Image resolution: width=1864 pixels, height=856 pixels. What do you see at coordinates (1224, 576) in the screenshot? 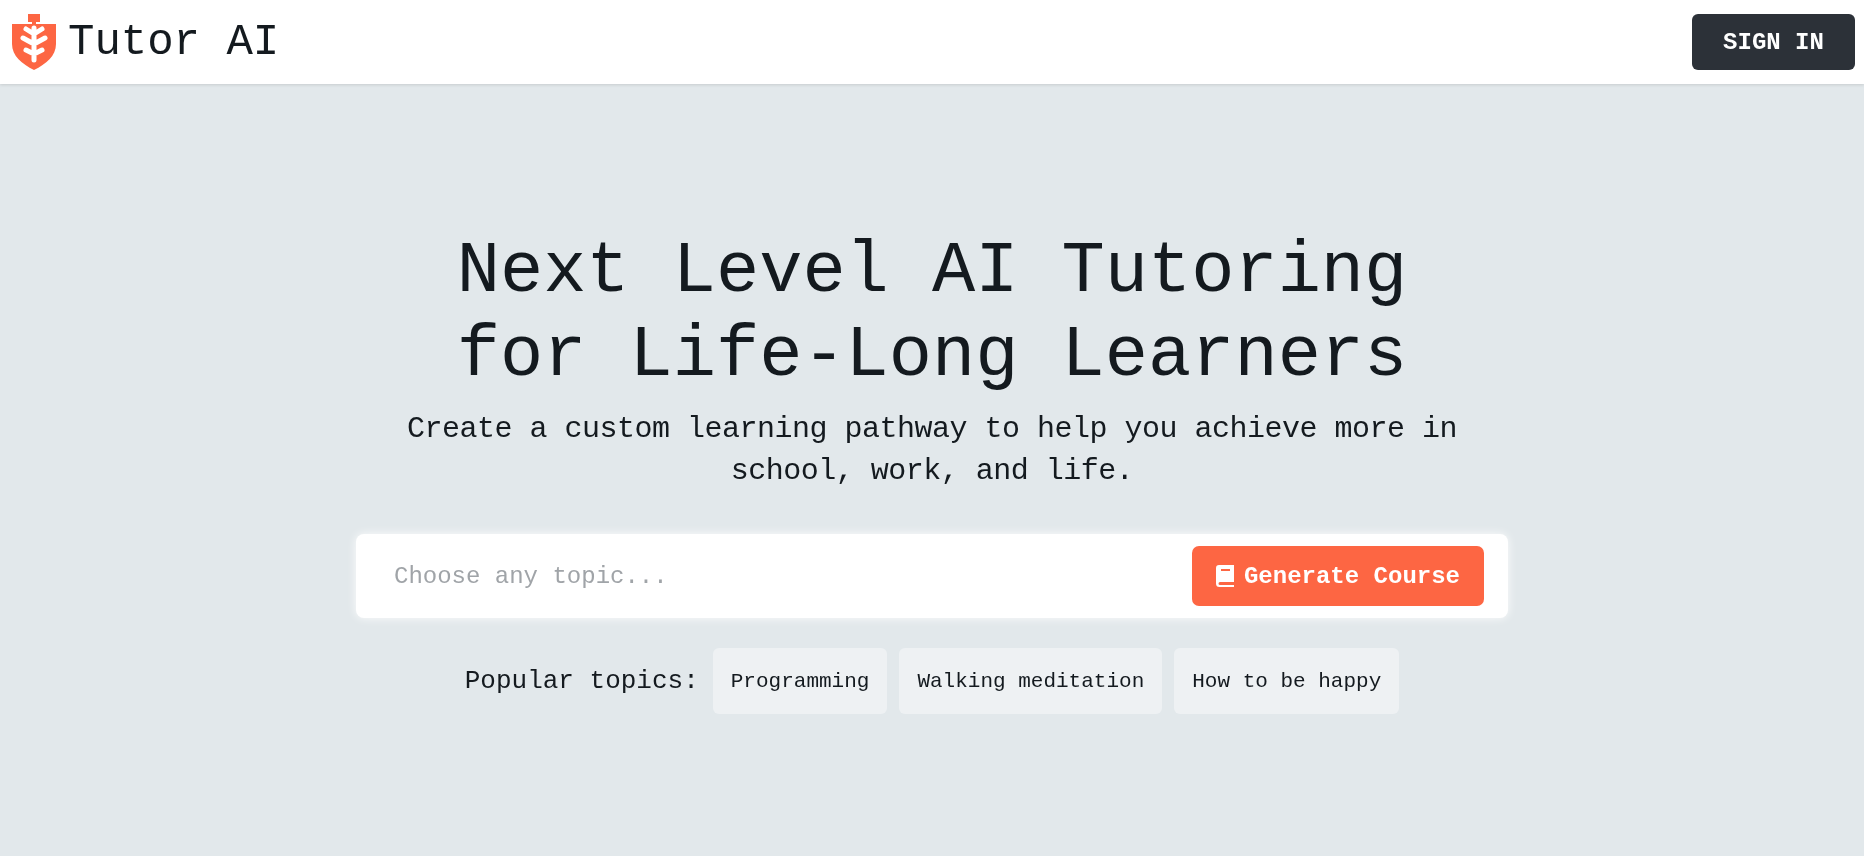
I see `book-icon` at bounding box center [1224, 576].